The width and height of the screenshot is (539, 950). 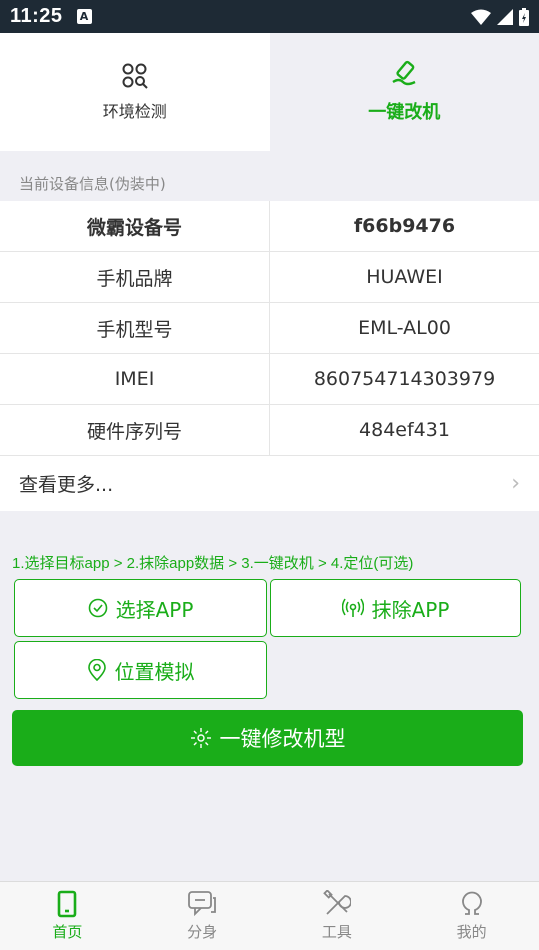 What do you see at coordinates (471, 916) in the screenshot?
I see `nav-profile: 我的` at bounding box center [471, 916].